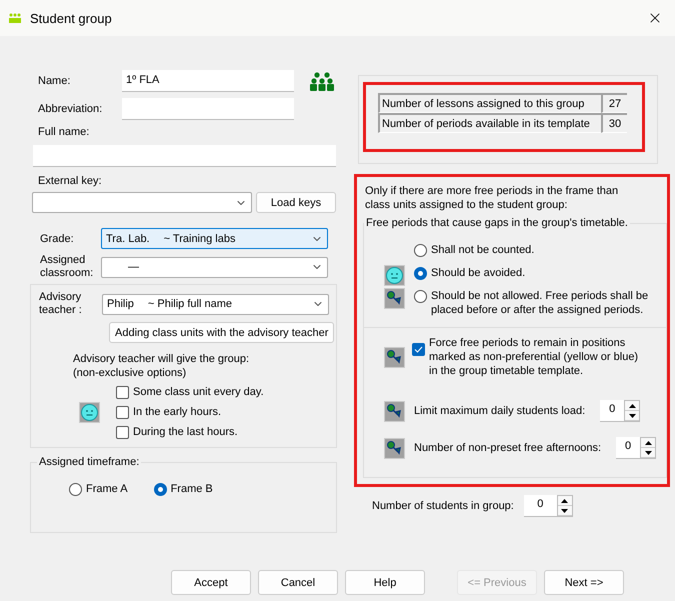  What do you see at coordinates (385, 582) in the screenshot?
I see `dialog-button: Help` at bounding box center [385, 582].